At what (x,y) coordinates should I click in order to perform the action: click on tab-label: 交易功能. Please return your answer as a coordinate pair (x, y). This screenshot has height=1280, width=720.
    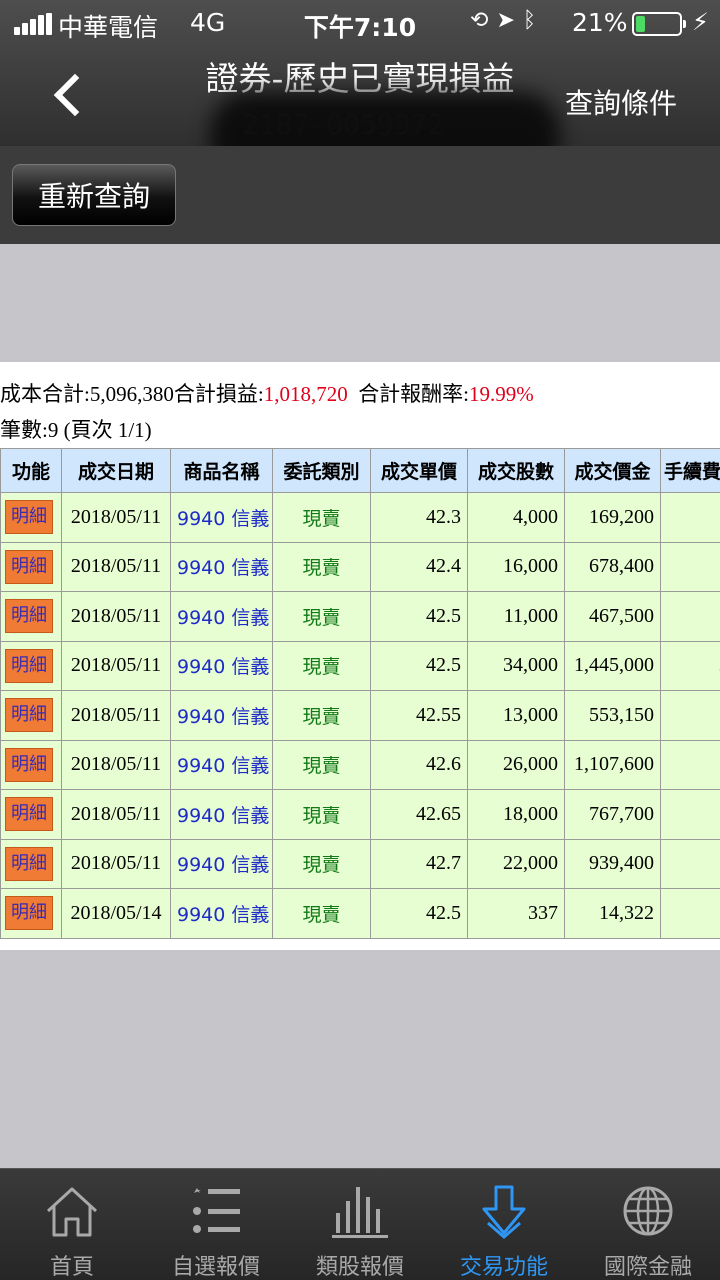
    Looking at the image, I should click on (503, 1267).